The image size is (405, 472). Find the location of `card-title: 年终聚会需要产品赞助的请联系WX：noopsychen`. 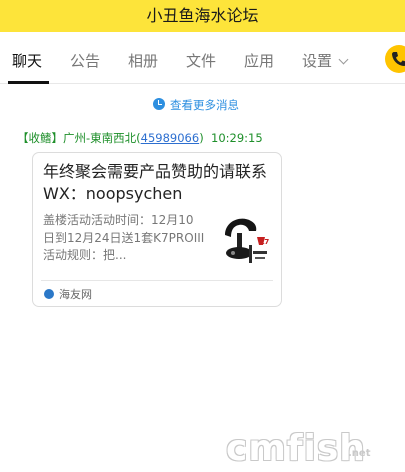

card-title: 年终聚会需要产品赞助的请联系WX：noopsychen is located at coordinates (155, 182).